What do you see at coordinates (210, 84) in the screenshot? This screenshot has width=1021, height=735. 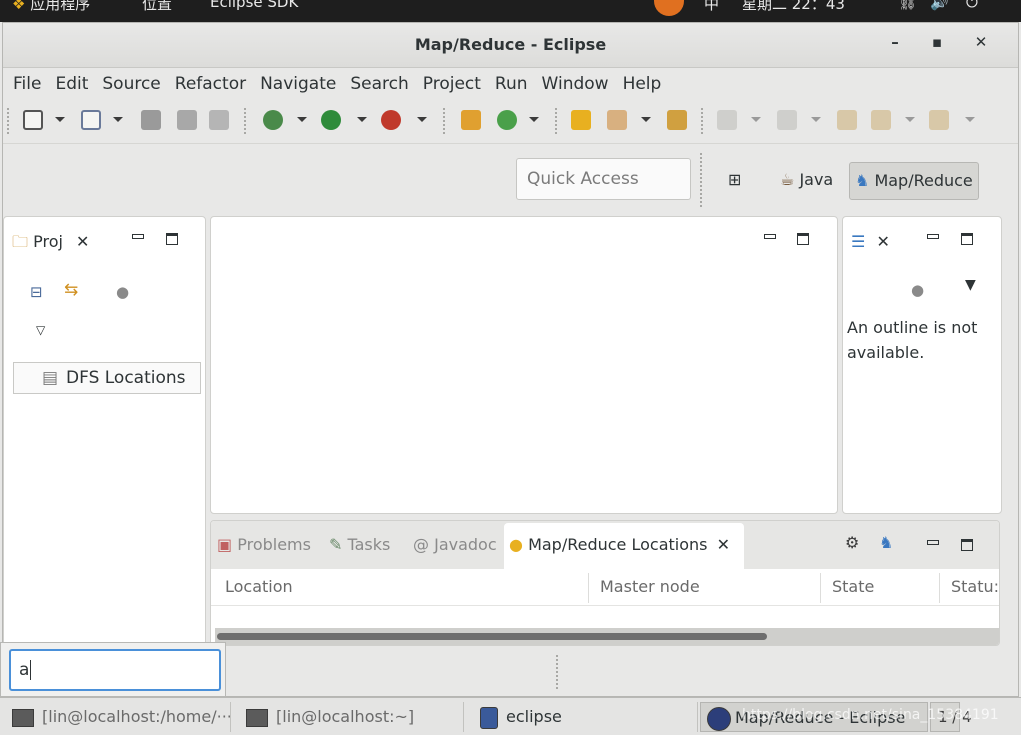 I see `menu-refactor: Refactor` at bounding box center [210, 84].